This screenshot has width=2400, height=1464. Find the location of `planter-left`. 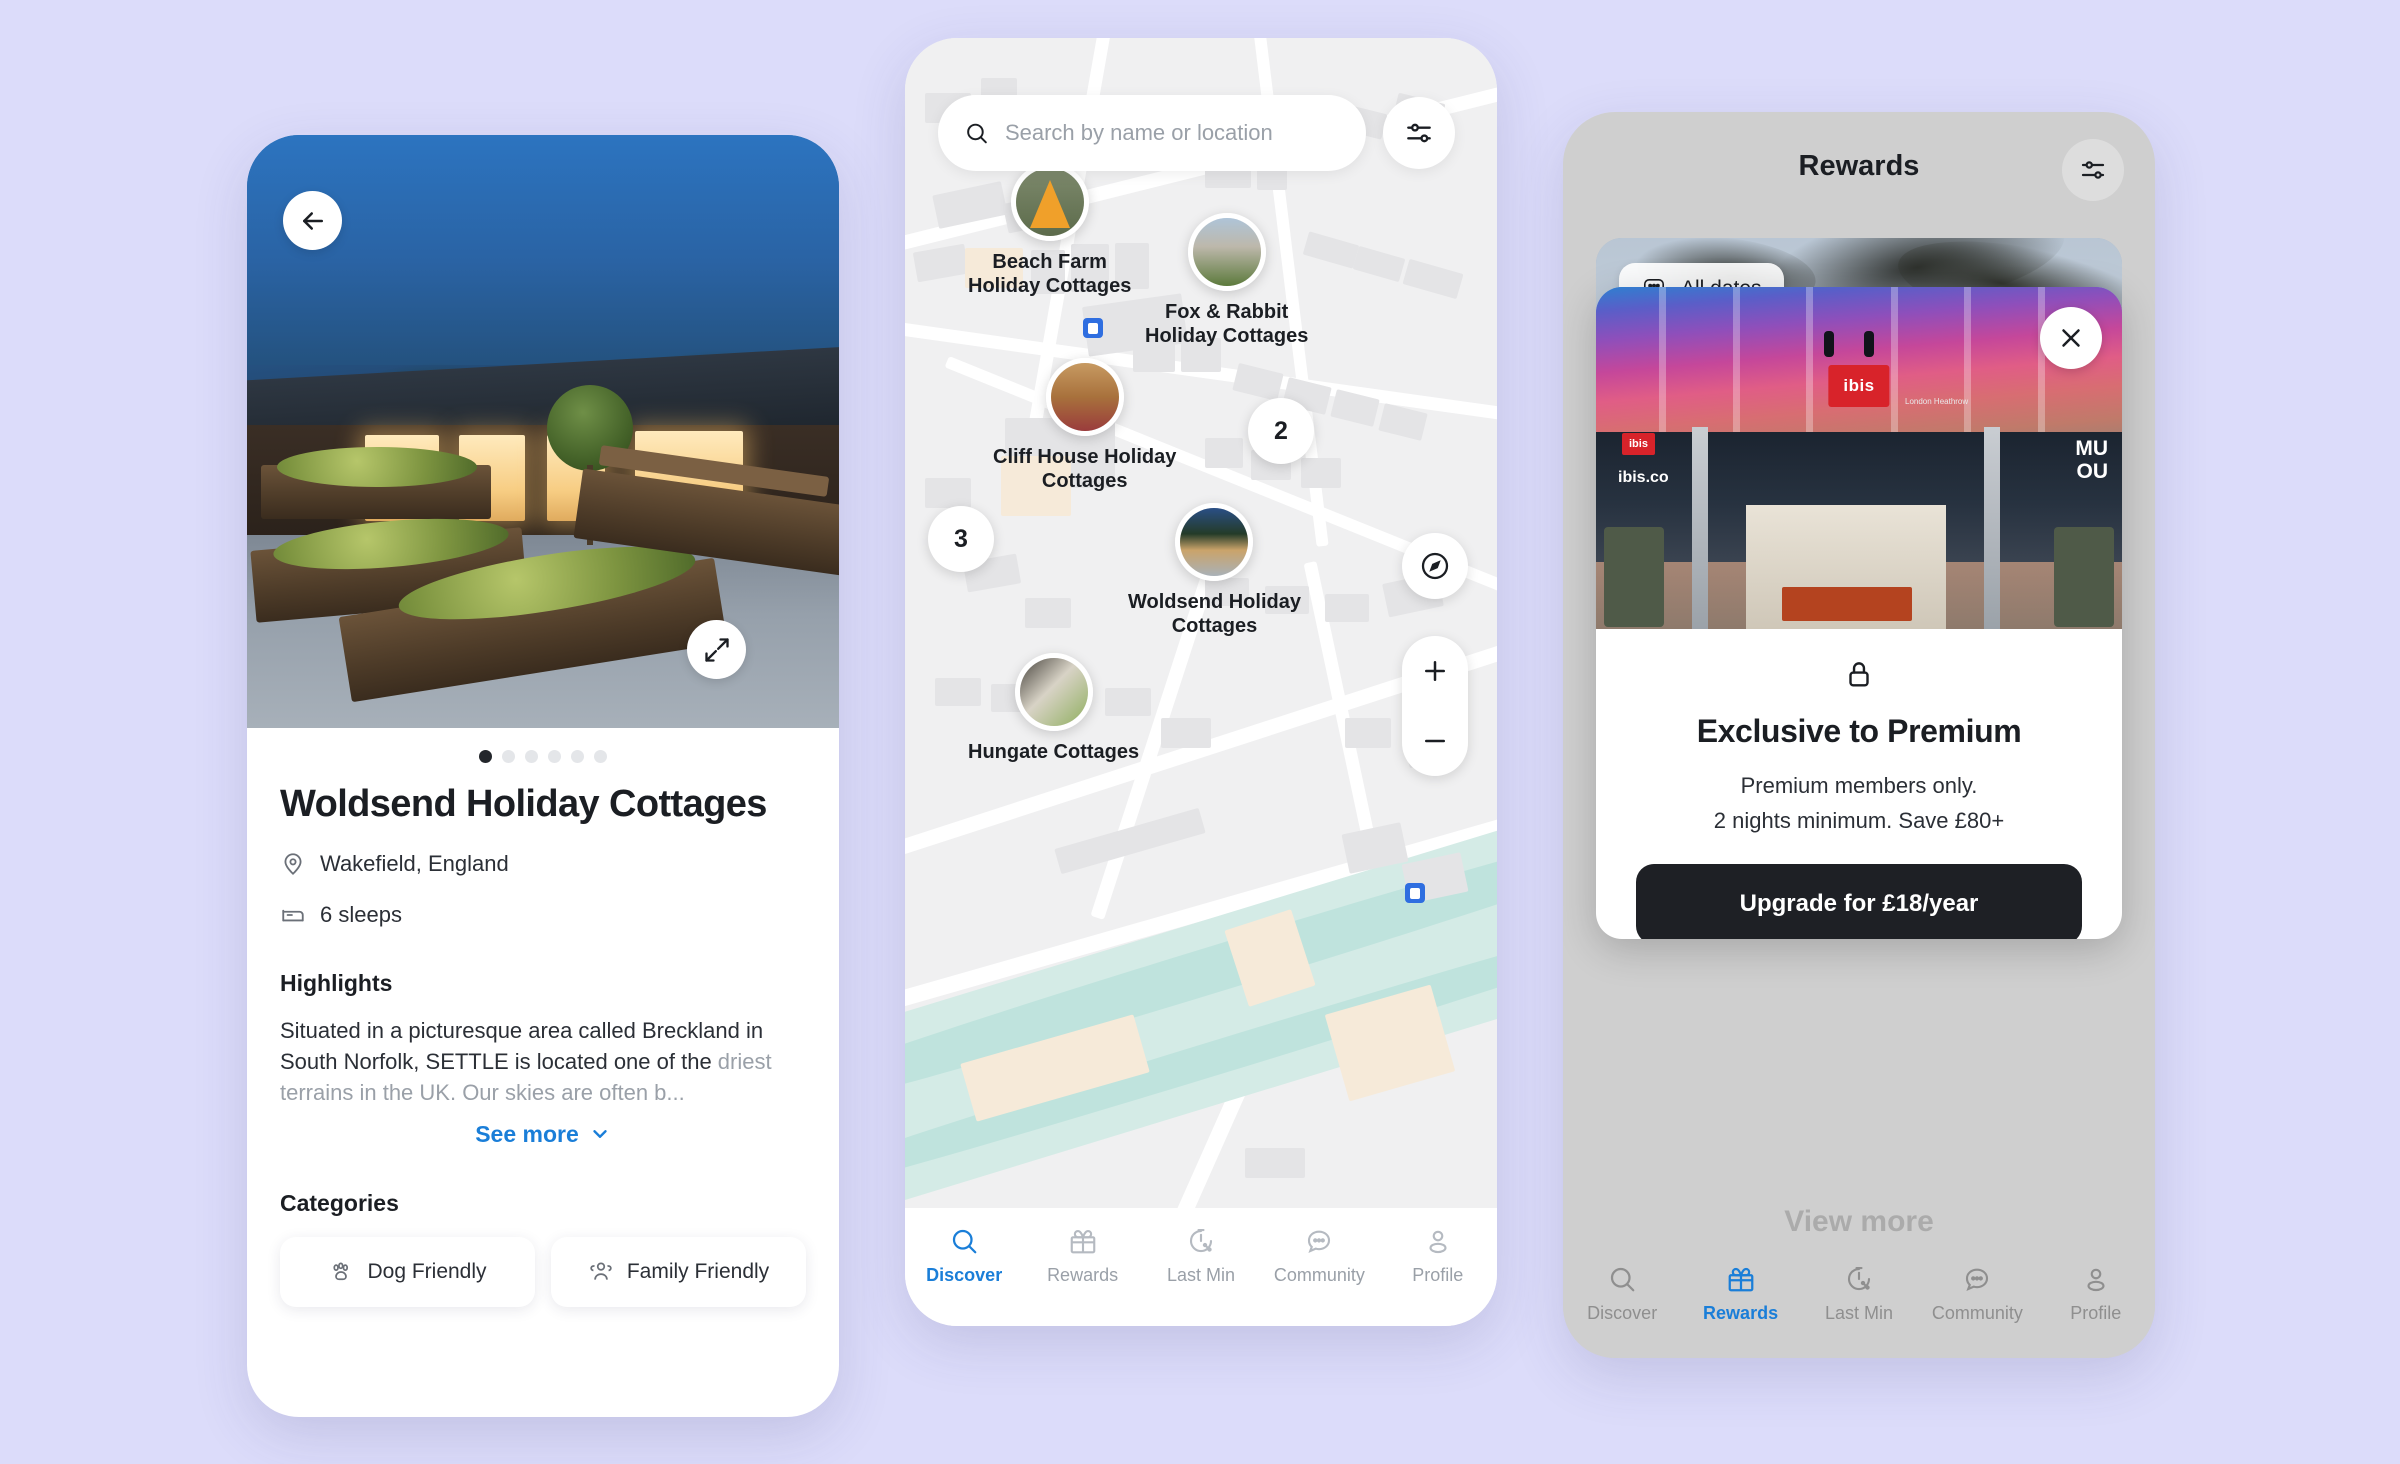

planter-left is located at coordinates (1634, 577).